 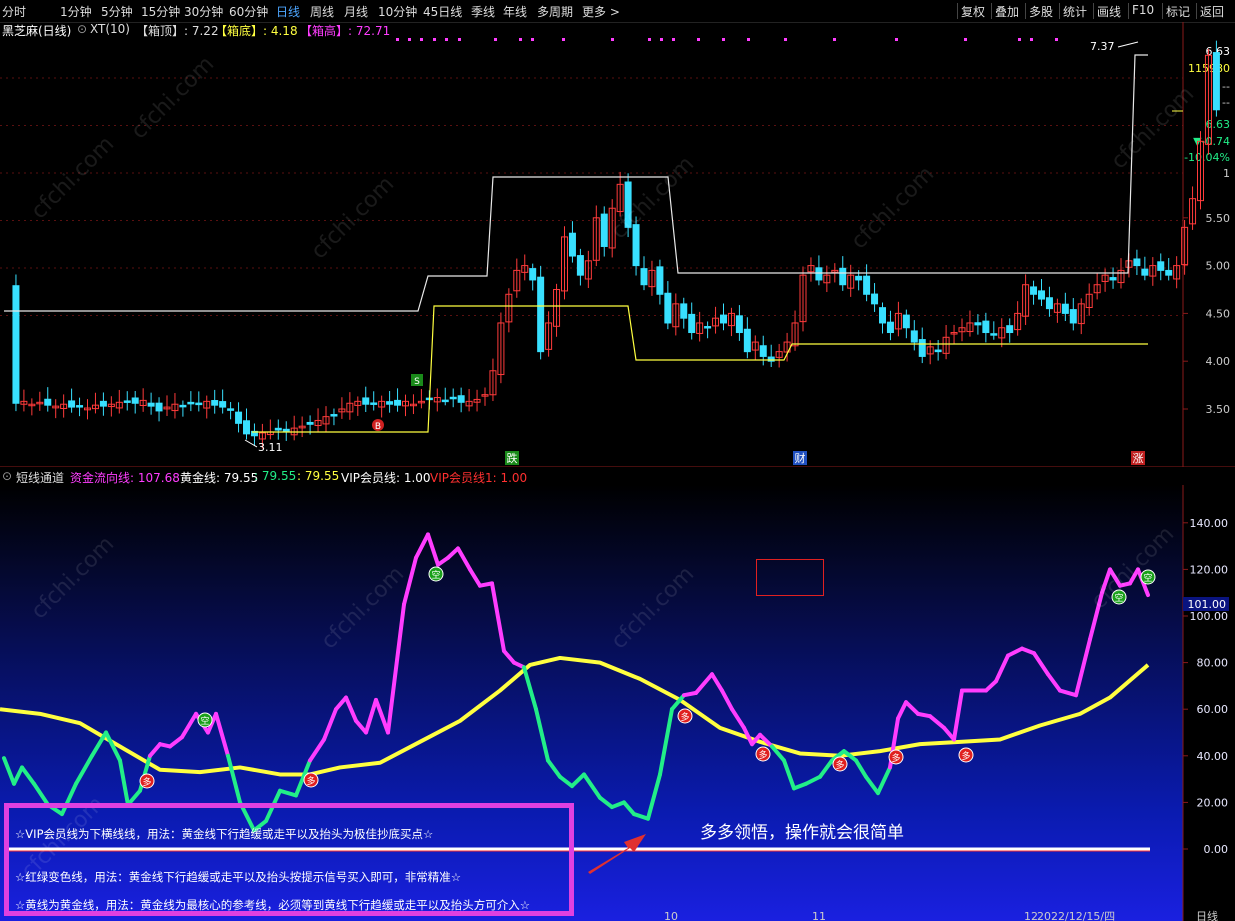 What do you see at coordinates (1213, 802) in the screenshot?
I see `indicator-tick: 20.00` at bounding box center [1213, 802].